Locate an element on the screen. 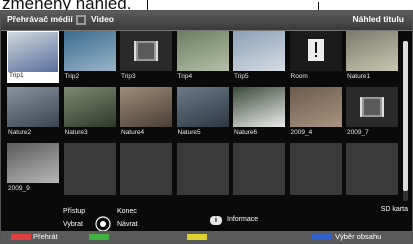  thumbnail-2009-9: 2009_9 is located at coordinates (33, 169).